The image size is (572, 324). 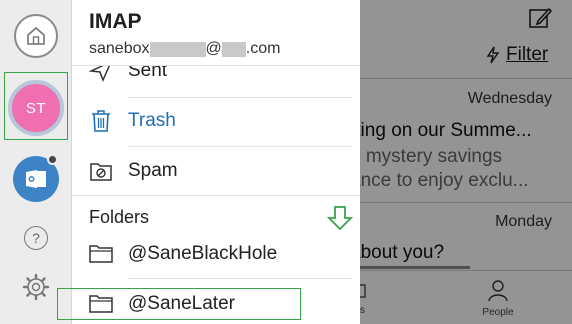 I want to click on mailbox-spam: Spam, so click(x=216, y=171).